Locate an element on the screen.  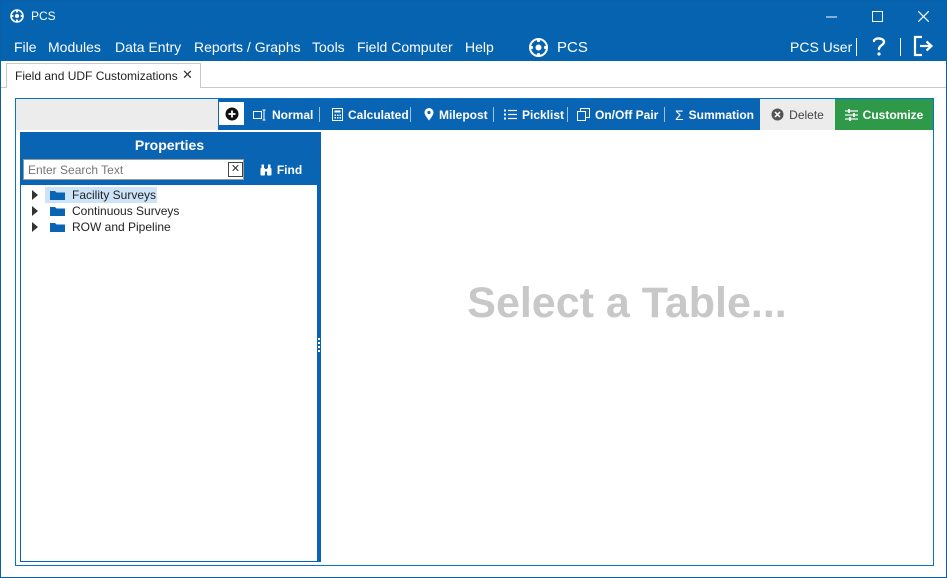
customize-label: Customize is located at coordinates (893, 114).